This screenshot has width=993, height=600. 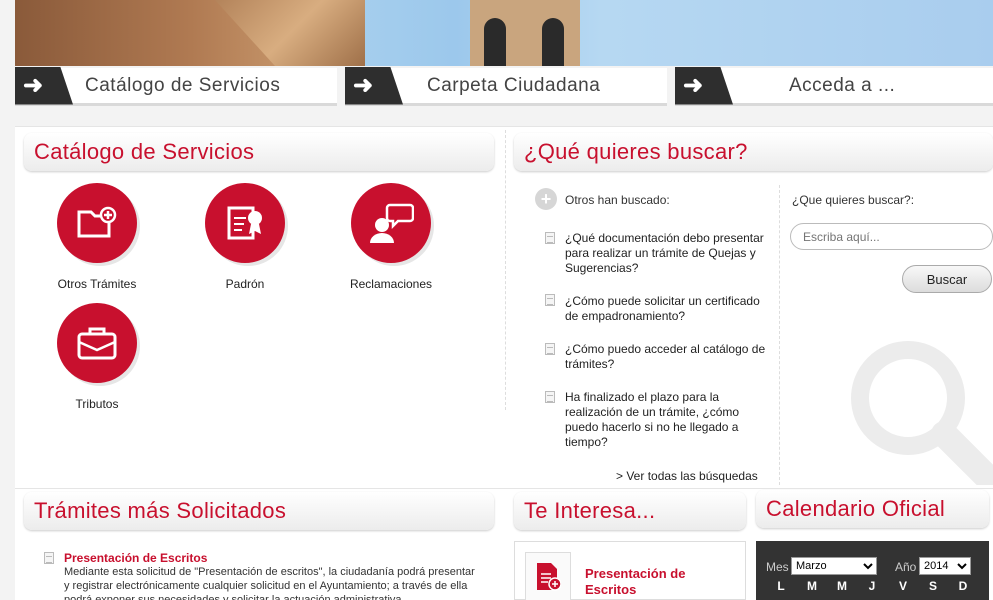 I want to click on calendar-widget: Mes Marzo Año 2014 L M M J V S D, so click(x=872, y=570).